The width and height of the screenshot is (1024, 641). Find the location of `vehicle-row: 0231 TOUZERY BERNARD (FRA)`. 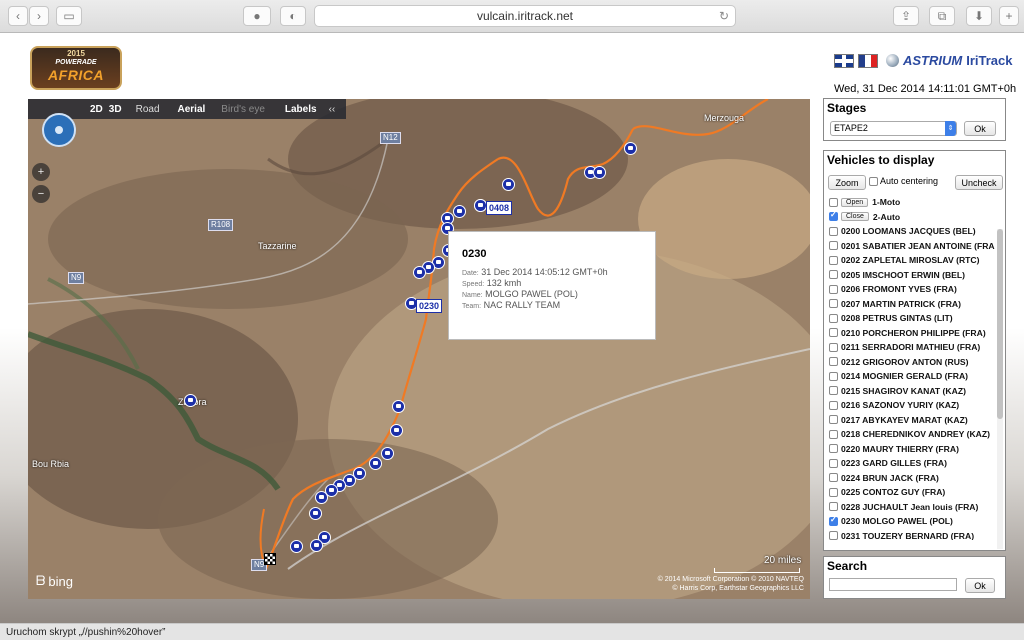

vehicle-row: 0231 TOUZERY BERNARD (FRA) is located at coordinates (909, 534).